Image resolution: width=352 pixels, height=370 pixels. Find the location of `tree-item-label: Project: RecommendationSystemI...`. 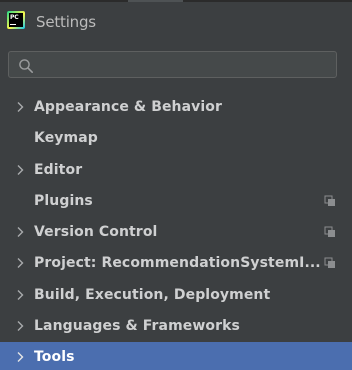

tree-item-label: Project: RecommendationSystemI... is located at coordinates (177, 263).